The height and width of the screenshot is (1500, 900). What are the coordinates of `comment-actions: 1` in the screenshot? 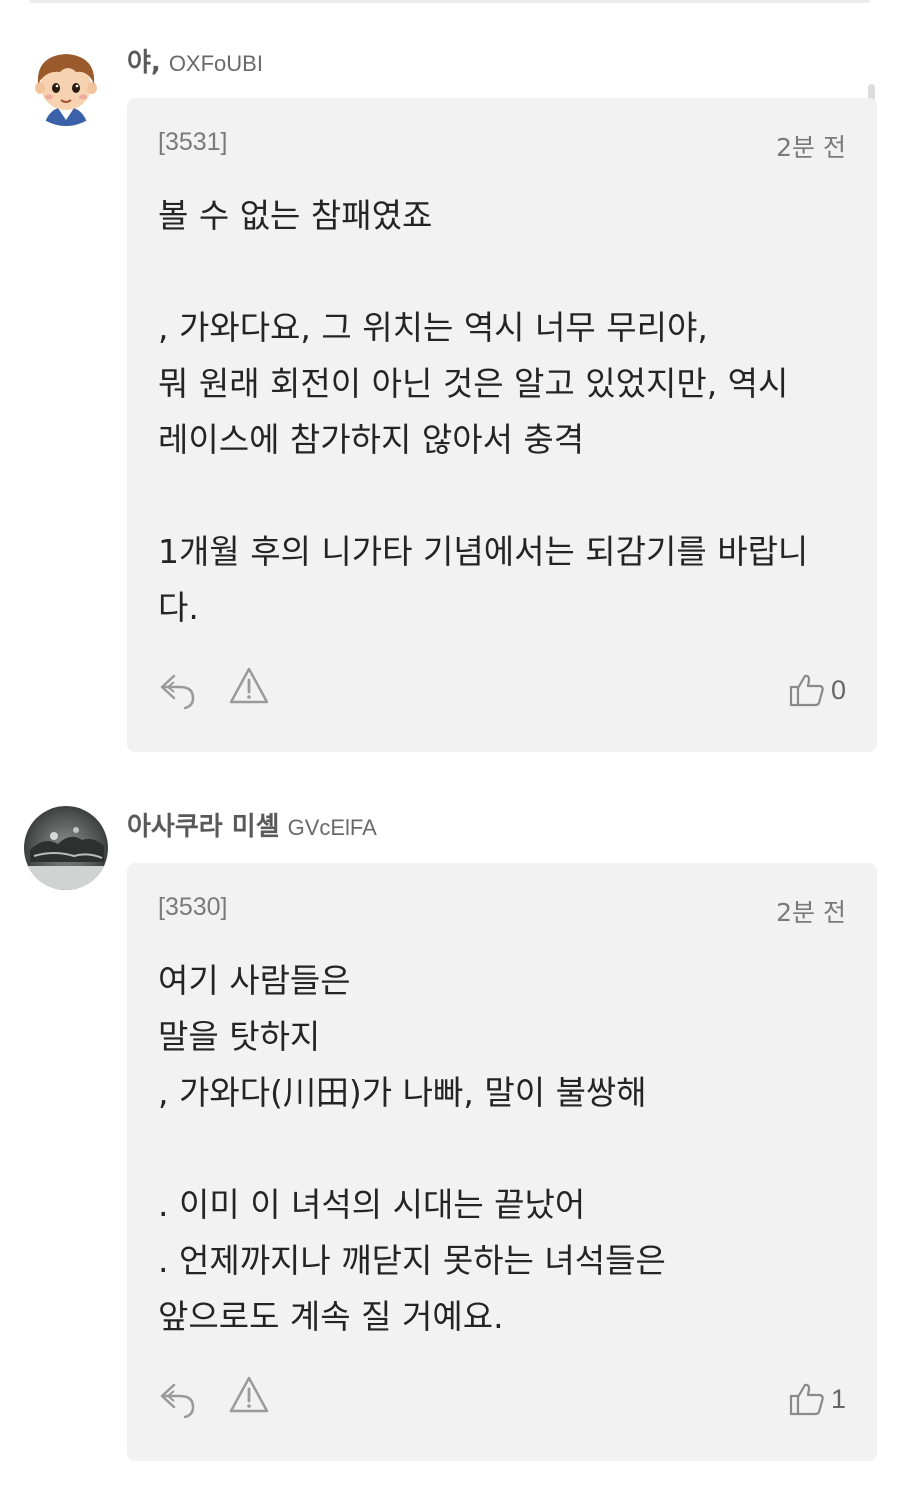 It's located at (502, 1401).